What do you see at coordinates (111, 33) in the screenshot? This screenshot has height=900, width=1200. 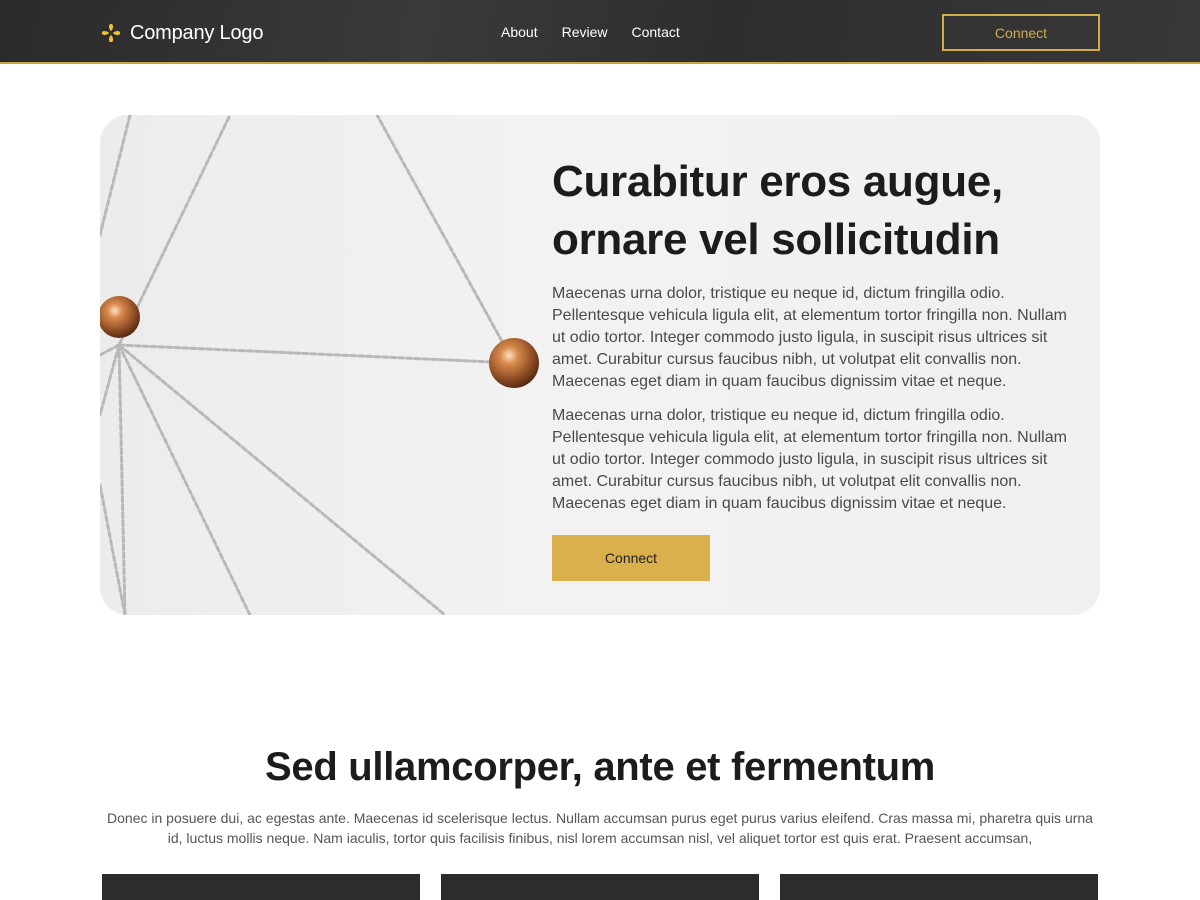 I see `flower-logo-icon` at bounding box center [111, 33].